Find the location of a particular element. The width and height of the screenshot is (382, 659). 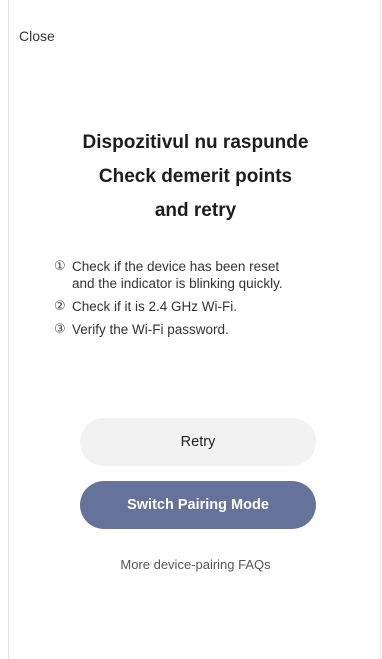

step-text: Check if it is 2.4 GHz Wi-Fi. is located at coordinates (155, 306).